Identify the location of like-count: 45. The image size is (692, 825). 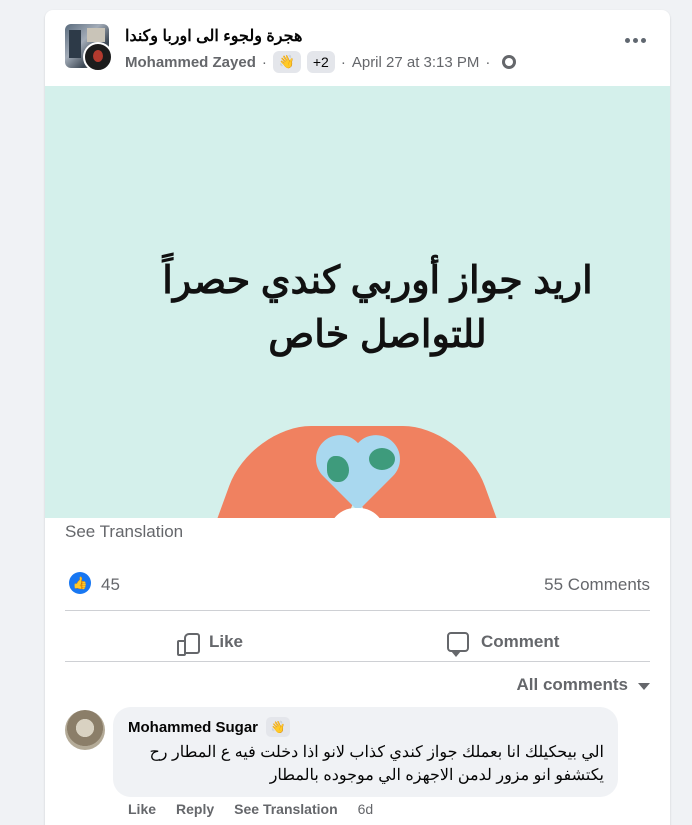
(110, 585).